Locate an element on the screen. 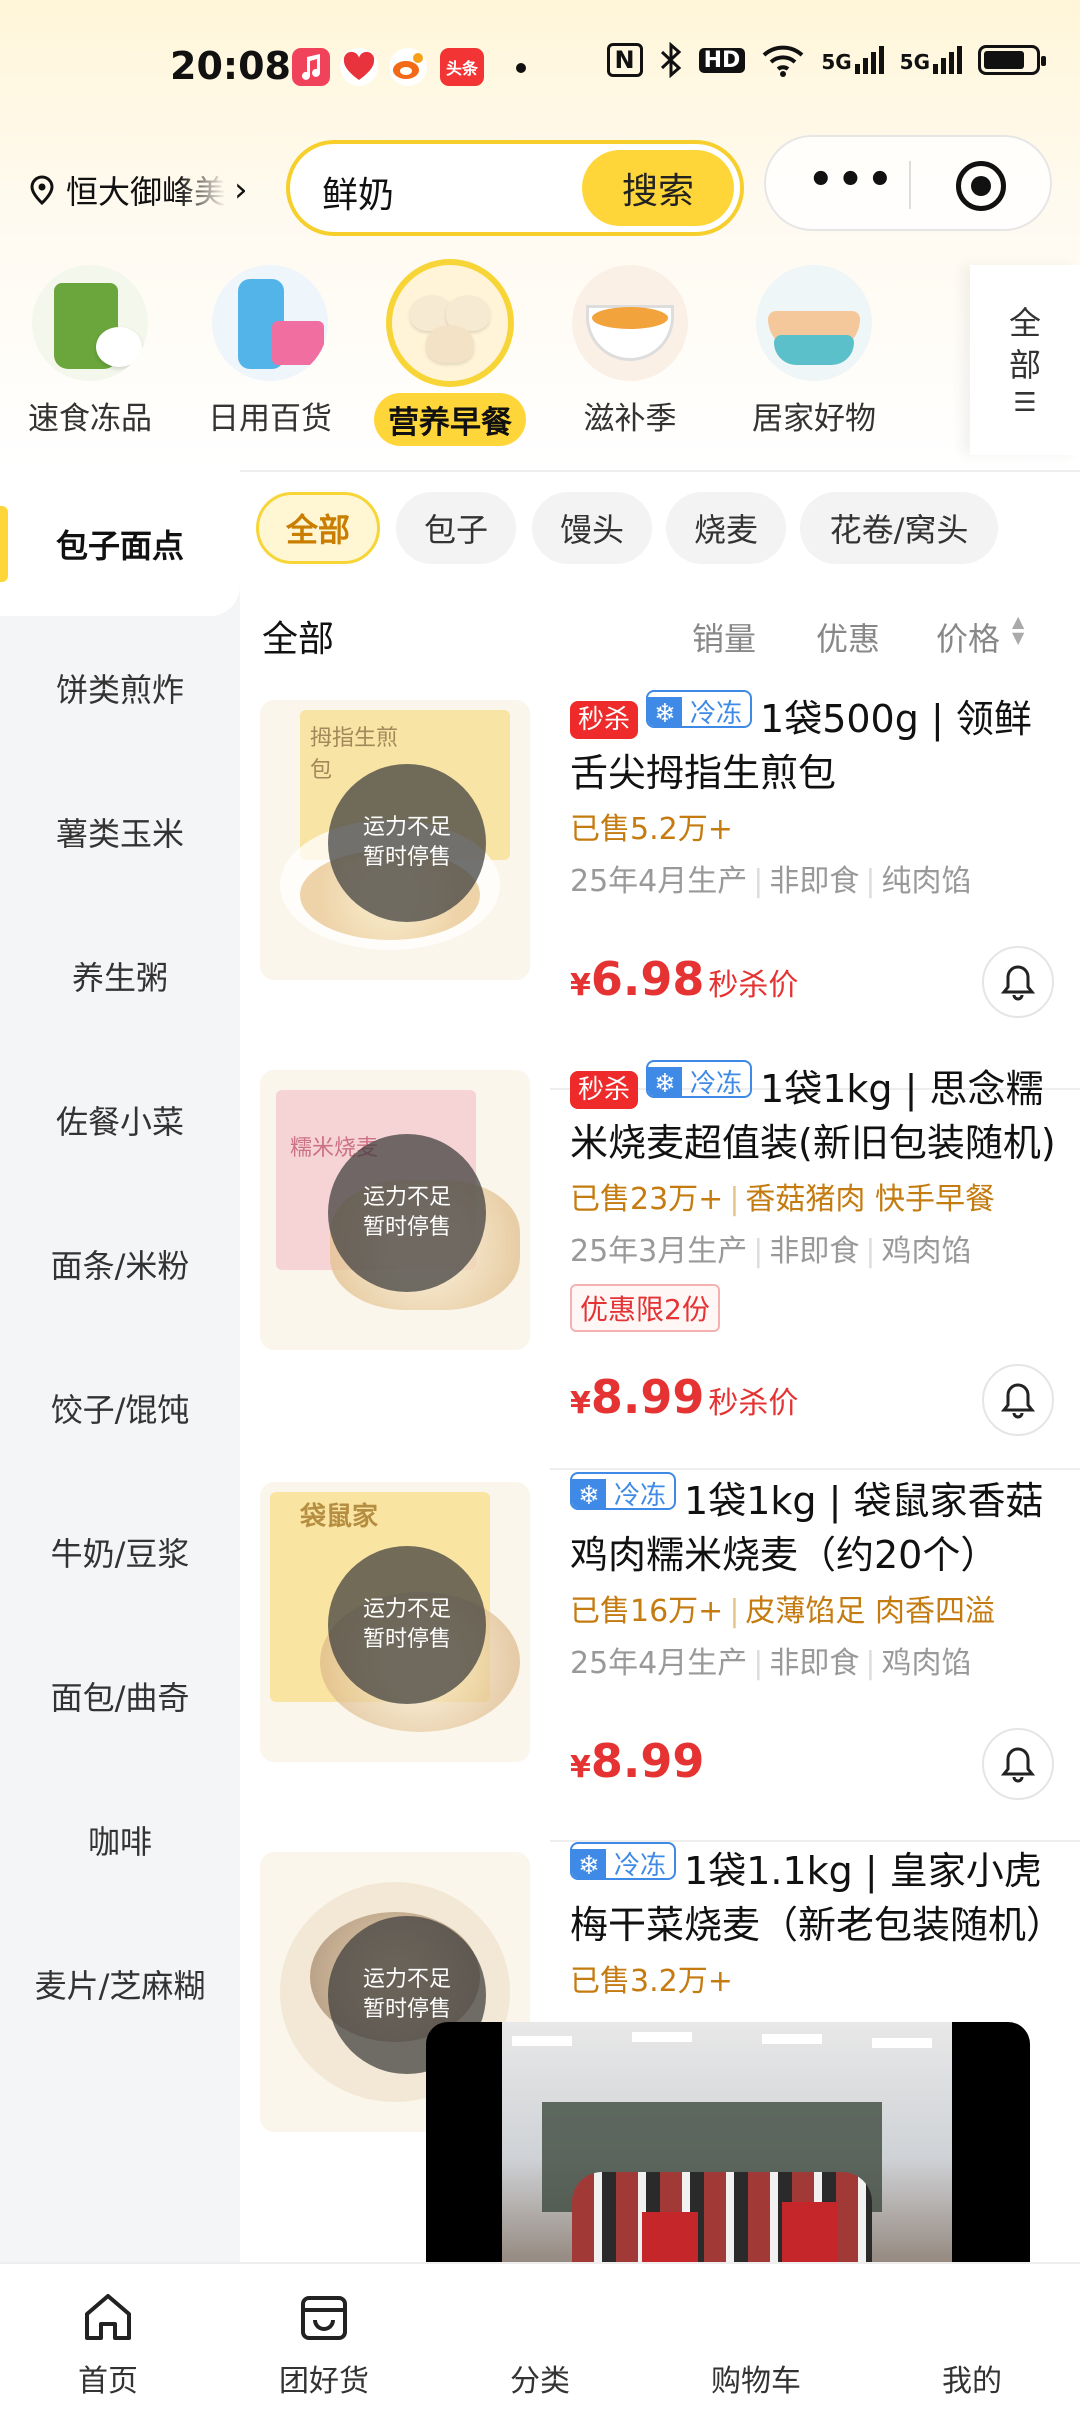 The width and height of the screenshot is (1080, 2412). sort-by-sales: 销量 is located at coordinates (724, 637).